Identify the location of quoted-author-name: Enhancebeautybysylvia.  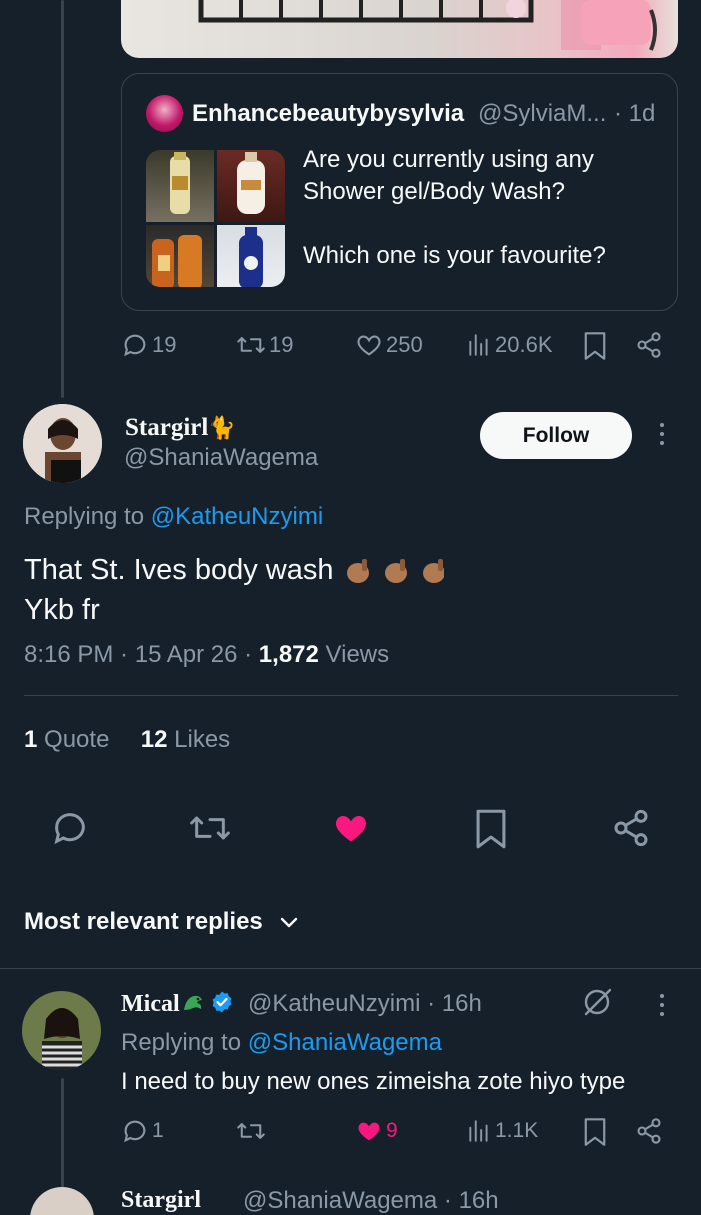
(328, 114).